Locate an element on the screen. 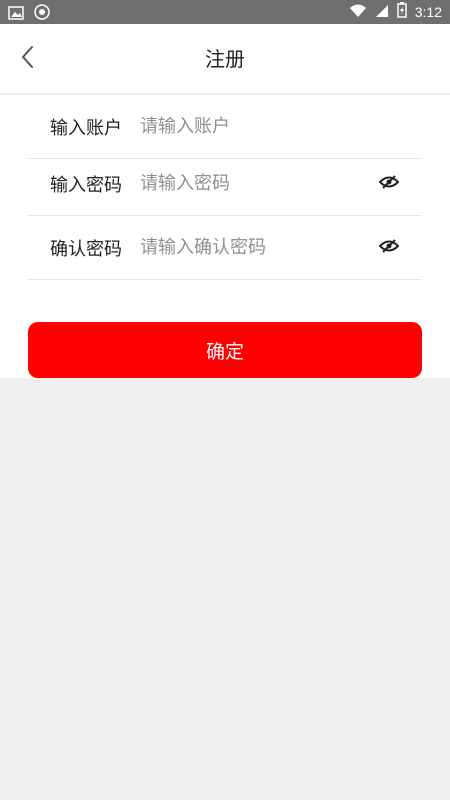  password-row: 输入密码 is located at coordinates (225, 184).